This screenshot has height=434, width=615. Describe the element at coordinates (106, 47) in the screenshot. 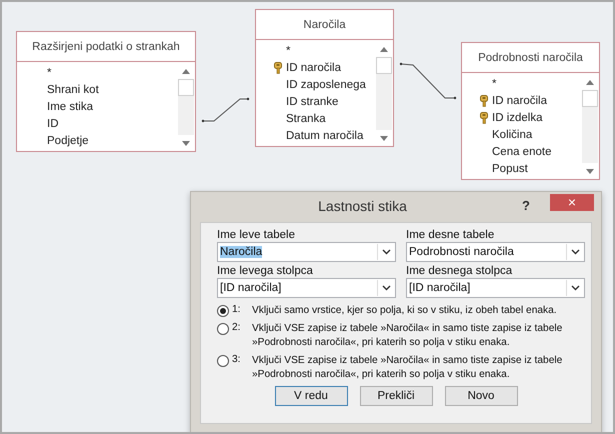

I see `table-title: Razširjeni podatki o strankah` at that location.